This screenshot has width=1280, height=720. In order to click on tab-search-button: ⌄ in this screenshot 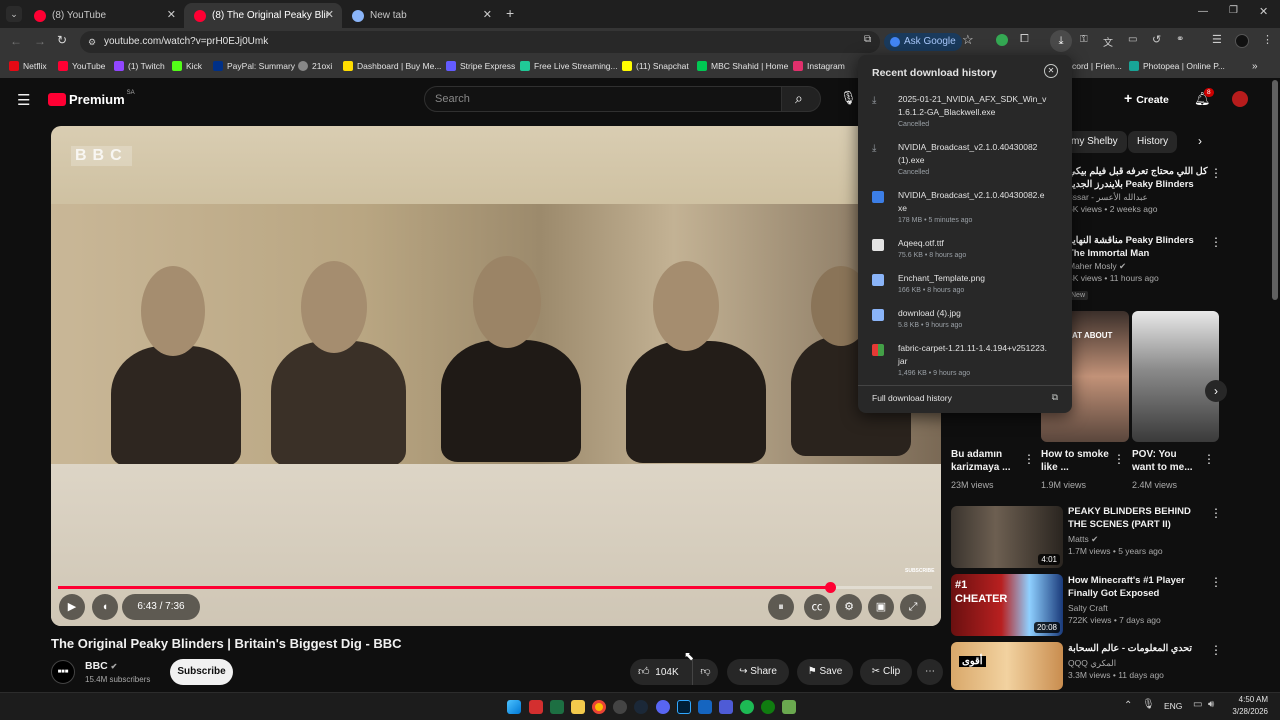, I will do `click(14, 14)`.